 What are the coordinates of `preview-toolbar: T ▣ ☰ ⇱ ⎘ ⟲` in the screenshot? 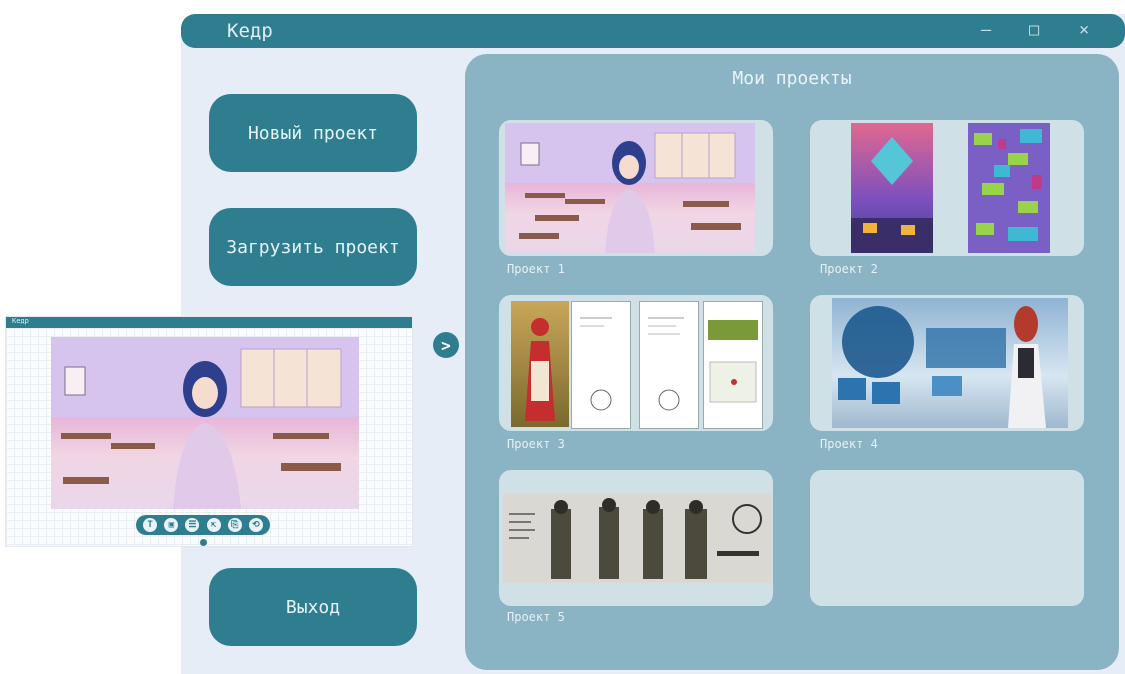 It's located at (203, 525).